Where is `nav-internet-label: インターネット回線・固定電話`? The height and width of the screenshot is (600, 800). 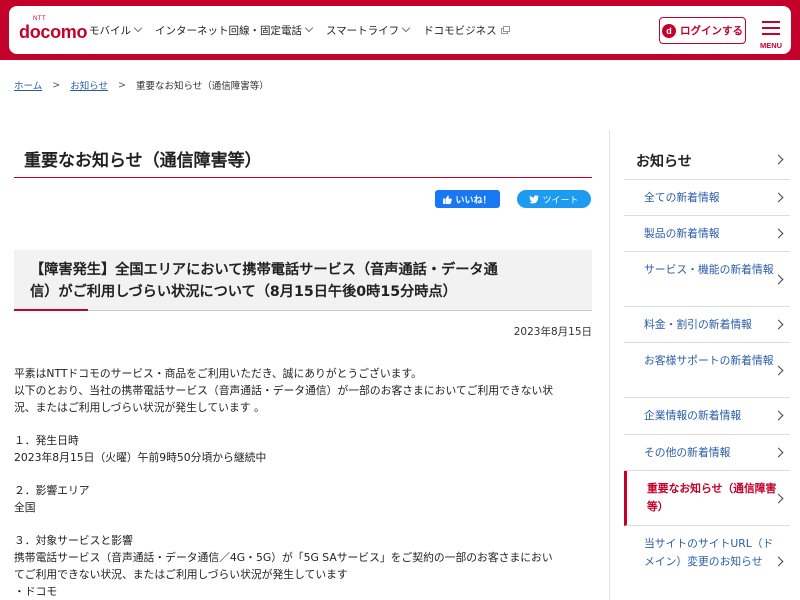
nav-internet-label: インターネット回線・固定電話 is located at coordinates (228, 30).